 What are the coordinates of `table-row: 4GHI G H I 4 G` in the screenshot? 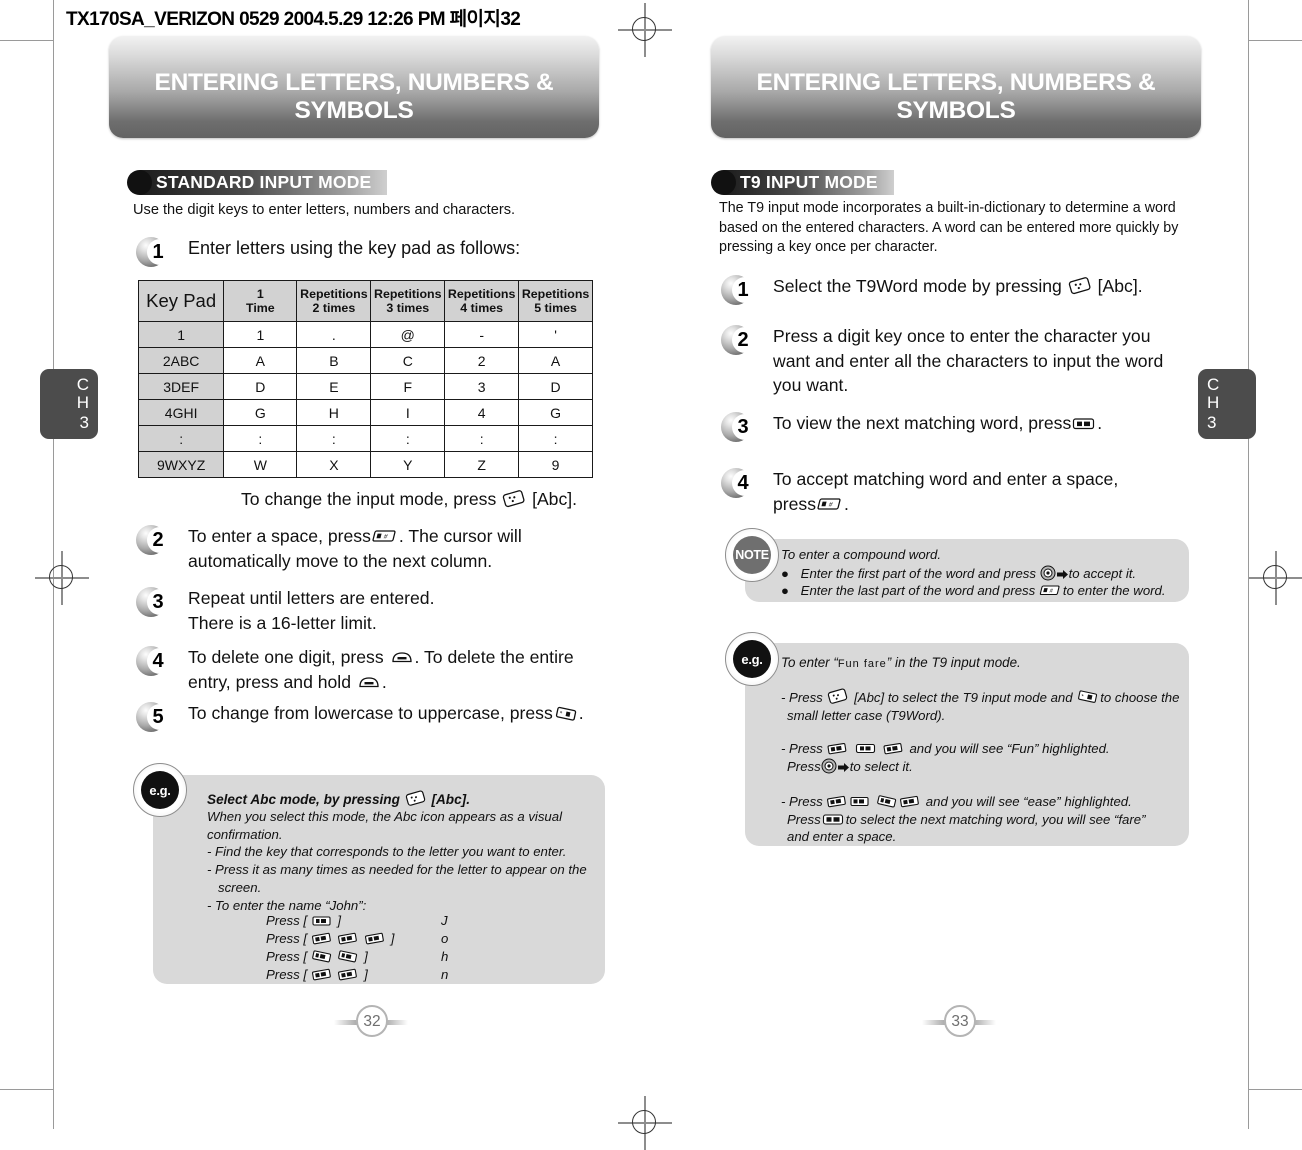 It's located at (365, 412).